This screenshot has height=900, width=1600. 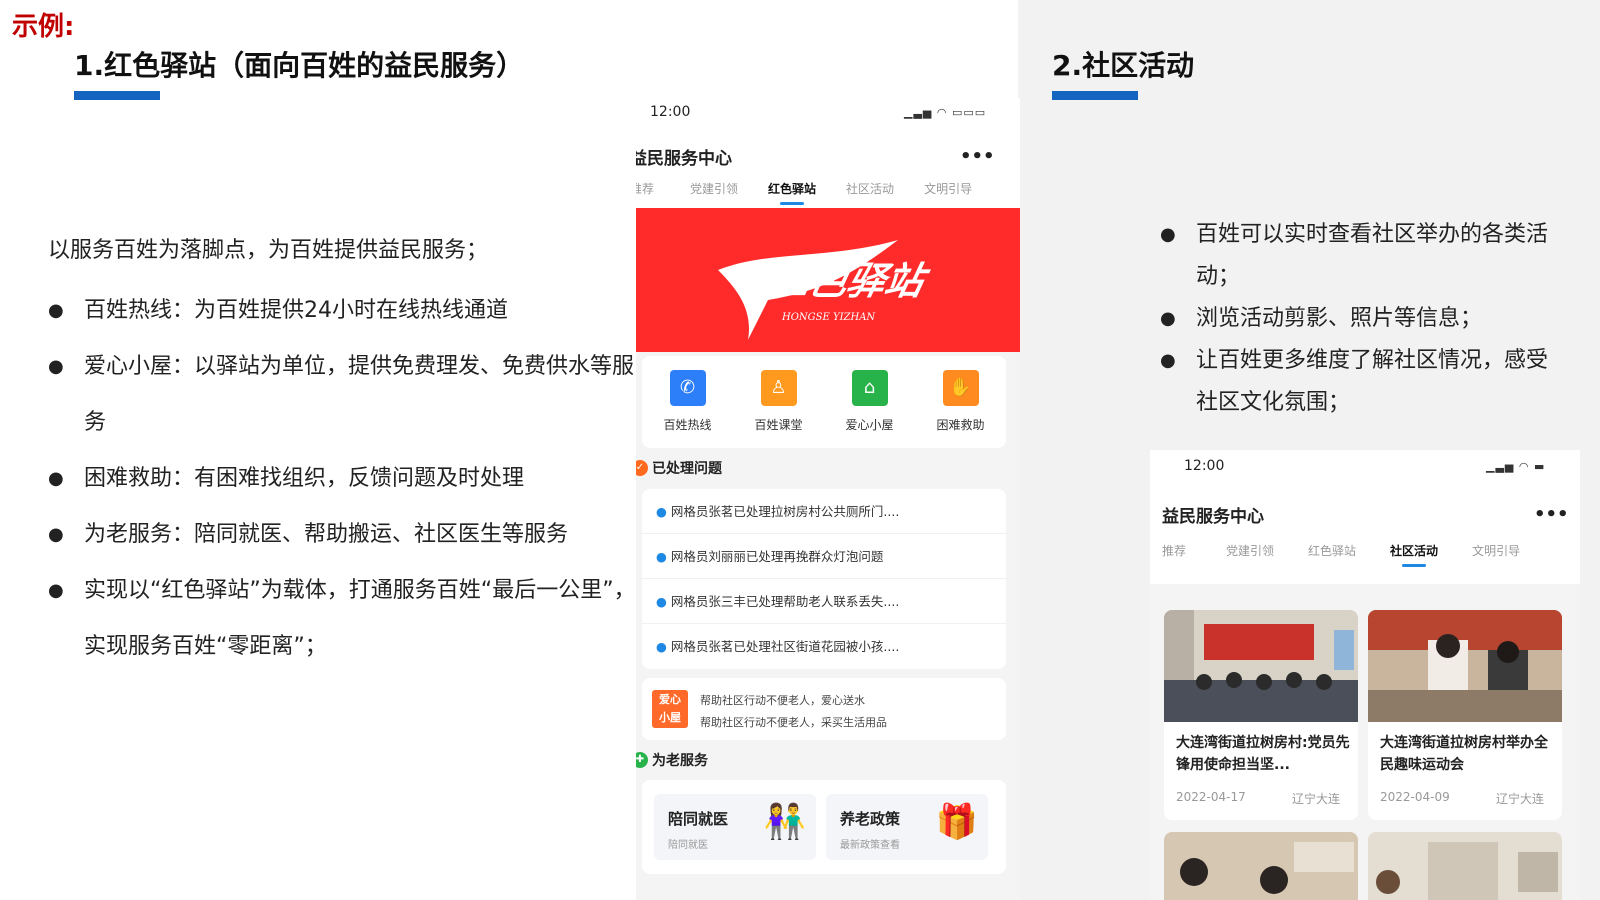 I want to click on activity-date: 2022-04-17, so click(x=1211, y=797).